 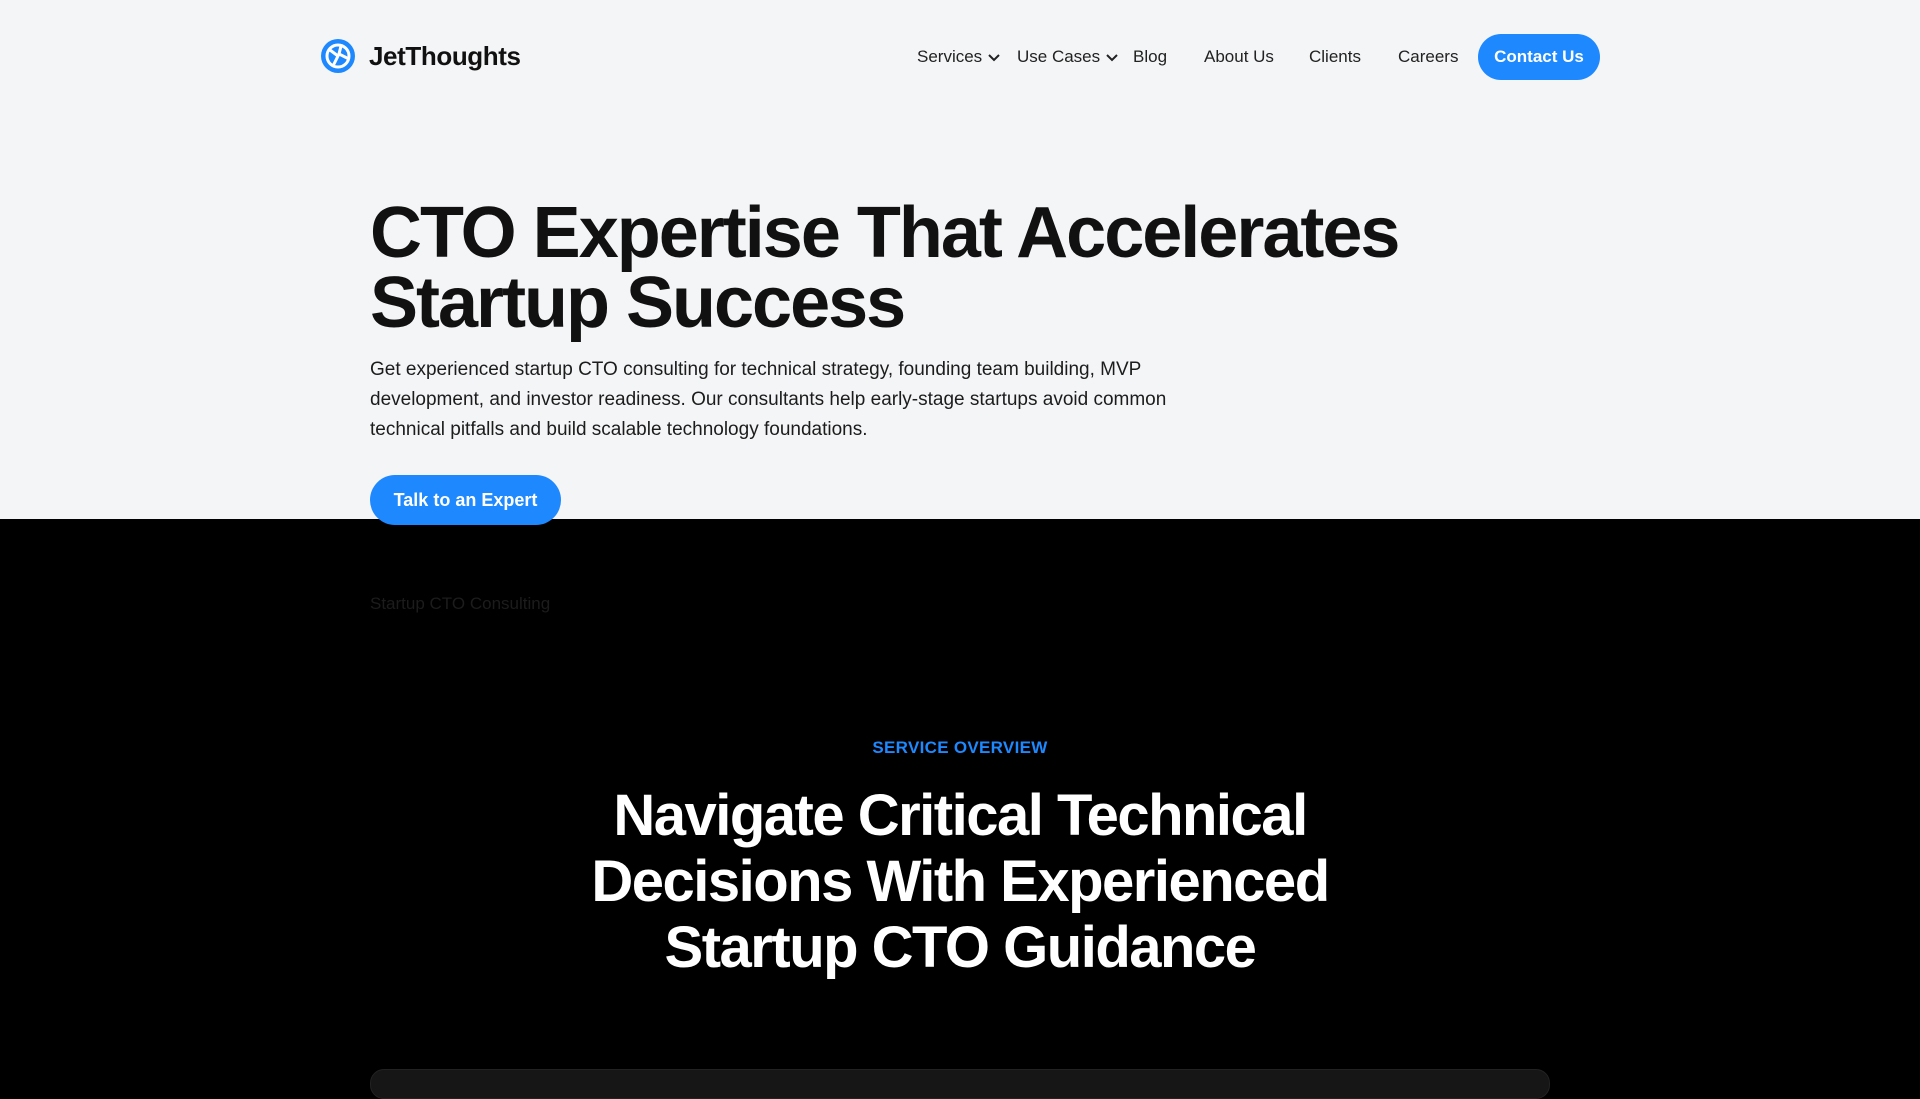 What do you see at coordinates (960, 947) in the screenshot?
I see `section-title-line3: Startup CTO Guidance` at bounding box center [960, 947].